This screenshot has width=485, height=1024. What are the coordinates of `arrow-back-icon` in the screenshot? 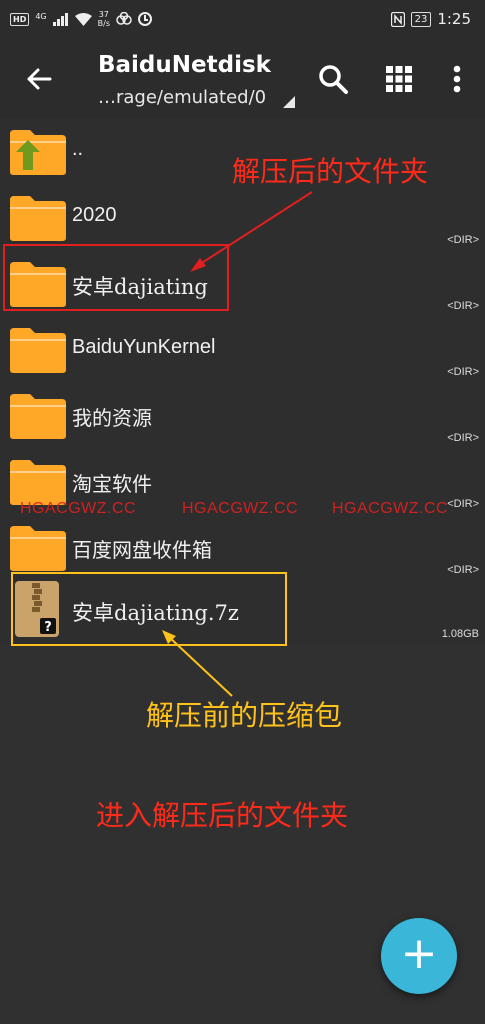 It's located at (39, 79).